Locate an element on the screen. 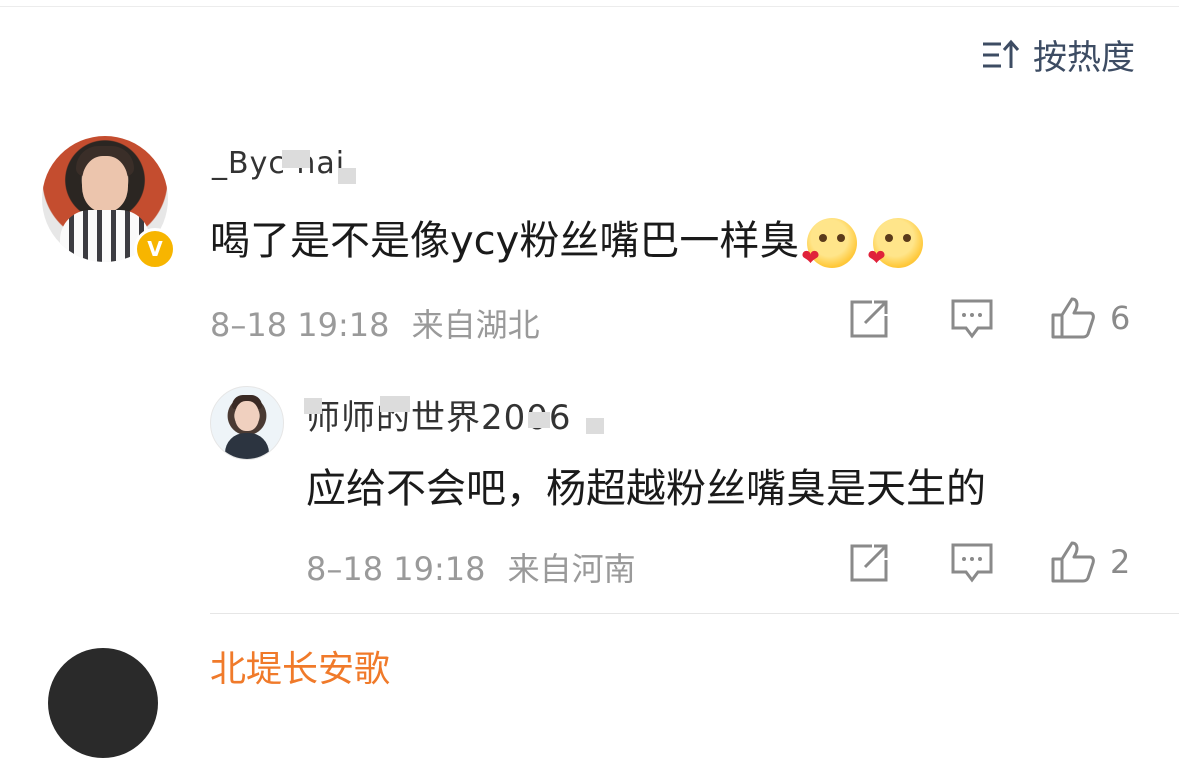 The height and width of the screenshot is (758, 1179). like-button: 6 is located at coordinates (1090, 318).